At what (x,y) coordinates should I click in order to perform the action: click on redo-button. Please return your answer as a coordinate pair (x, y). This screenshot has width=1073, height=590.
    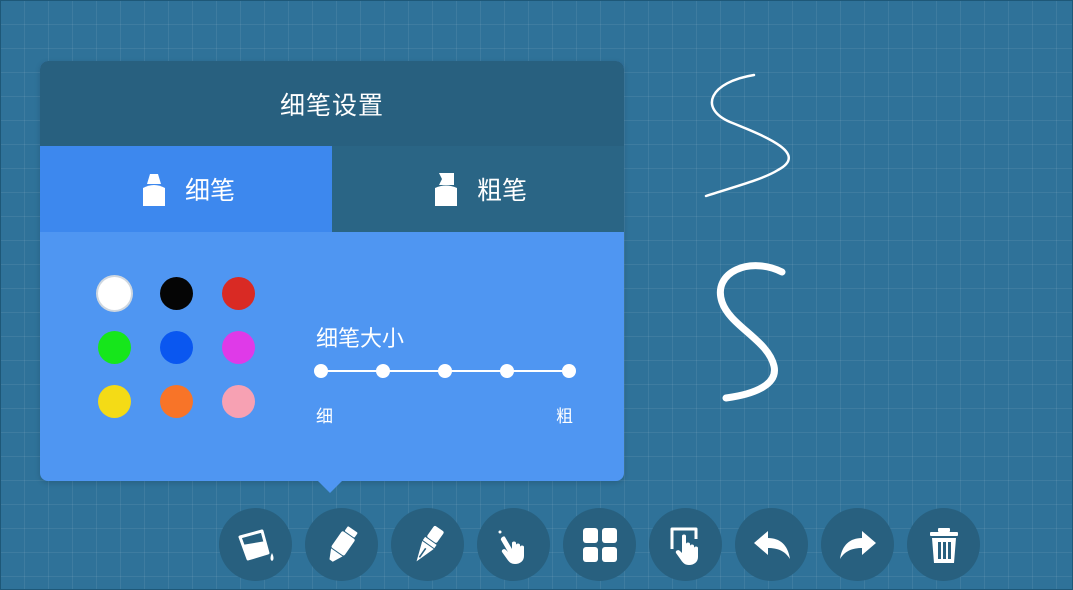
    Looking at the image, I should click on (857, 544).